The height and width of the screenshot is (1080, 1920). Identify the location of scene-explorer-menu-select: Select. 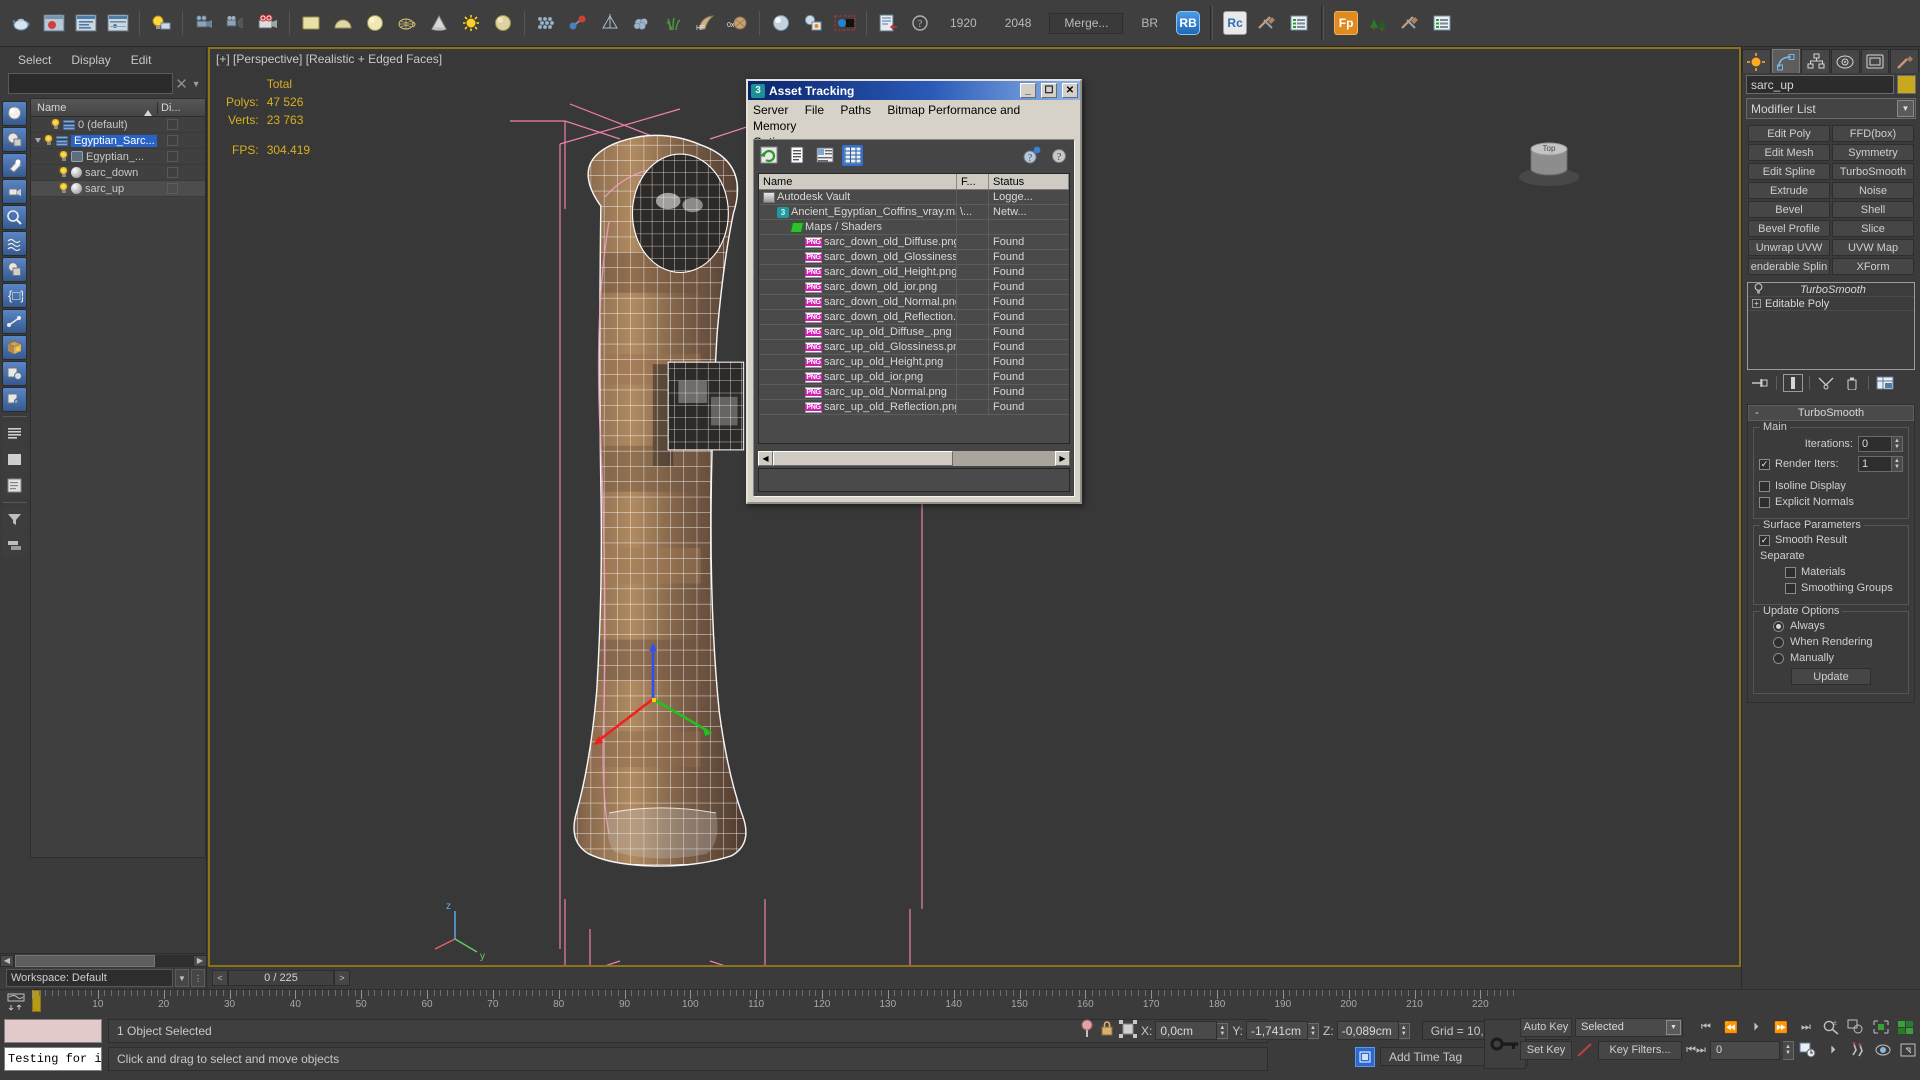
(34, 60).